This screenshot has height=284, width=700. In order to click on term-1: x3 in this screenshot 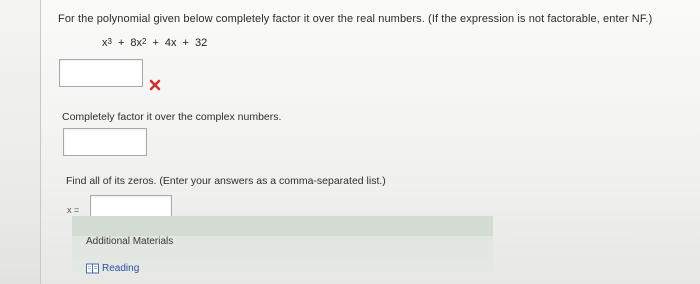, I will do `click(107, 43)`.